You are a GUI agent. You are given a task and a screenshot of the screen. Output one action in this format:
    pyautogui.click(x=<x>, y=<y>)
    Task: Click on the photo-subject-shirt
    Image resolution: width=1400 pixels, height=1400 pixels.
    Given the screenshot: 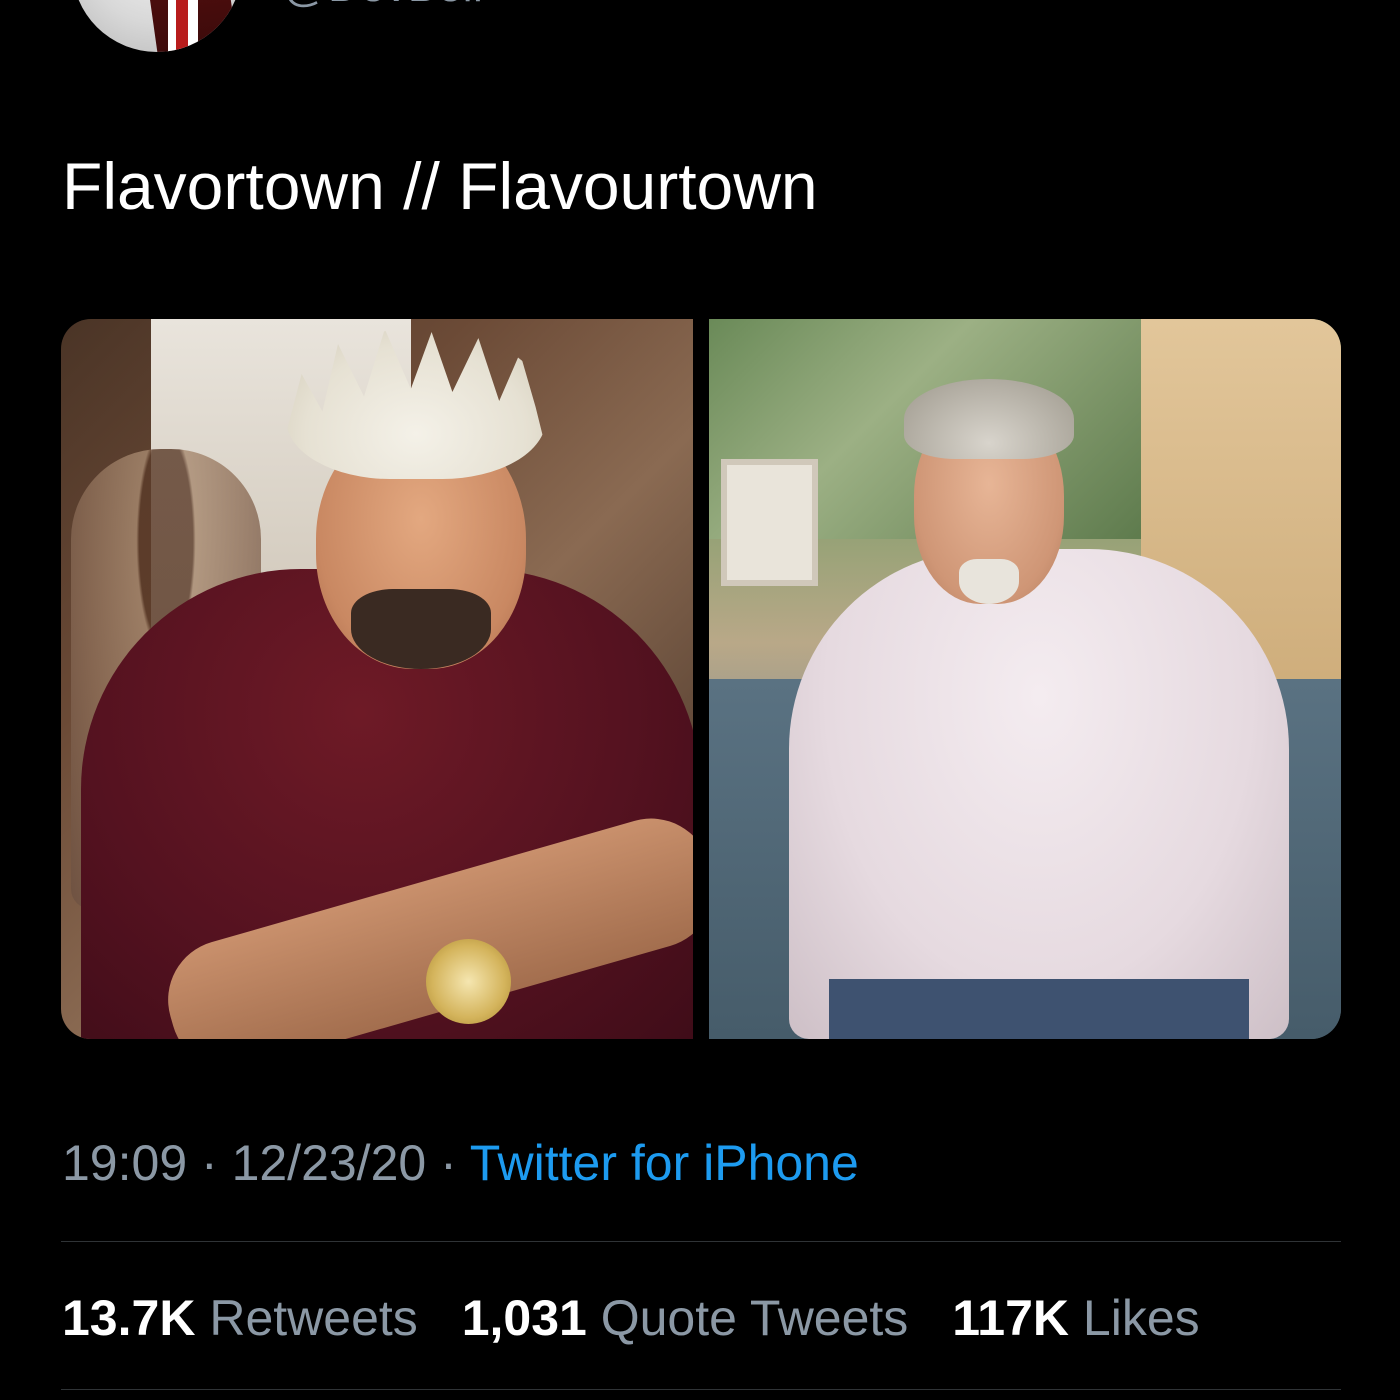 What is the action you would take?
    pyautogui.click(x=1039, y=794)
    